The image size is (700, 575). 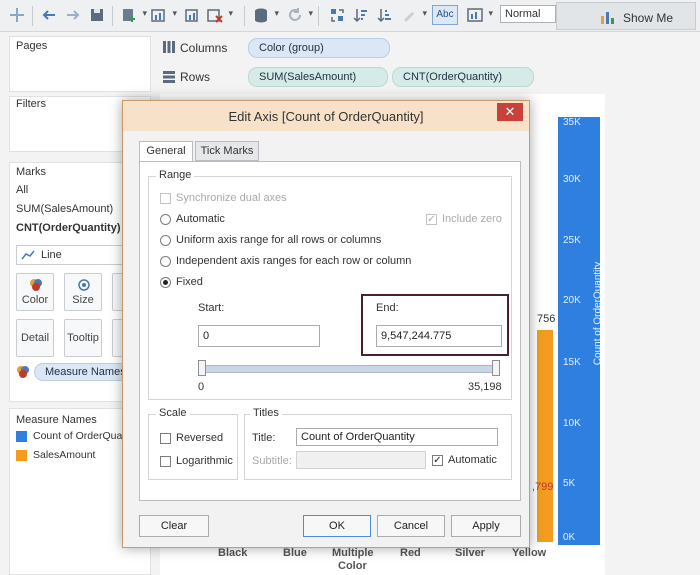 I want to click on apply-button: Apply, so click(x=486, y=526).